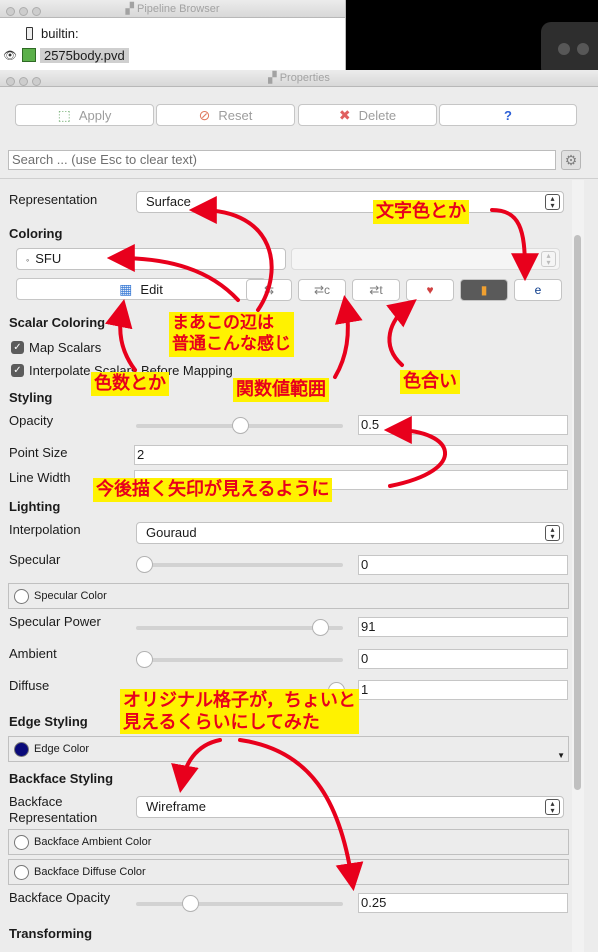 Image resolution: width=598 pixels, height=952 pixels. What do you see at coordinates (508, 115) in the screenshot?
I see `help-button: ?` at bounding box center [508, 115].